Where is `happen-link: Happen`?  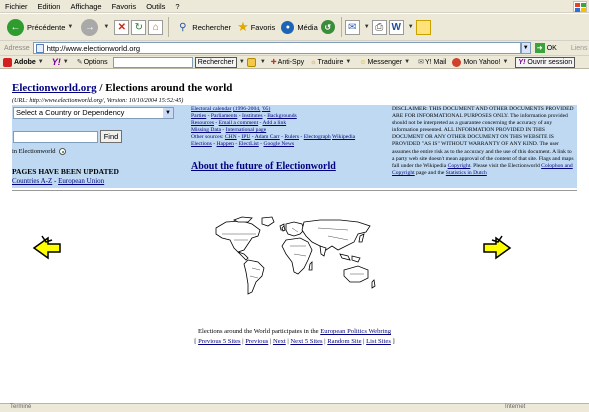
happen-link: Happen is located at coordinates (225, 144).